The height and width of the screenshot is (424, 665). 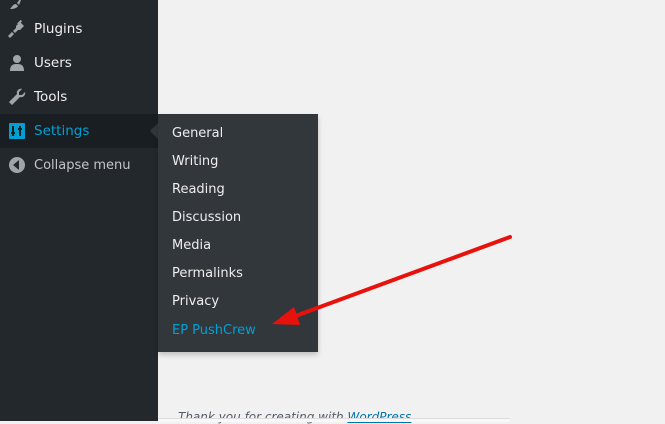 What do you see at coordinates (82, 165) in the screenshot?
I see `sidebar-item-label: Collapse menu` at bounding box center [82, 165].